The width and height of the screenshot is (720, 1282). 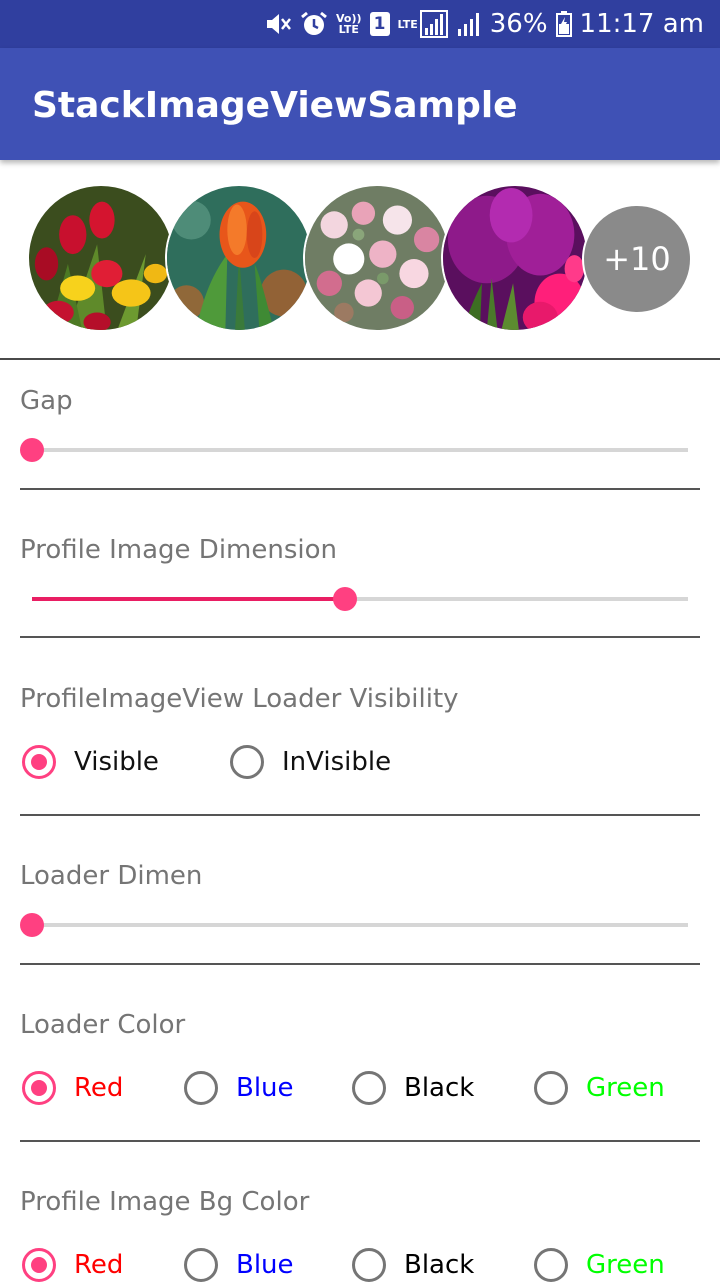 What do you see at coordinates (407, 24) in the screenshot?
I see `lte-label: LTE` at bounding box center [407, 24].